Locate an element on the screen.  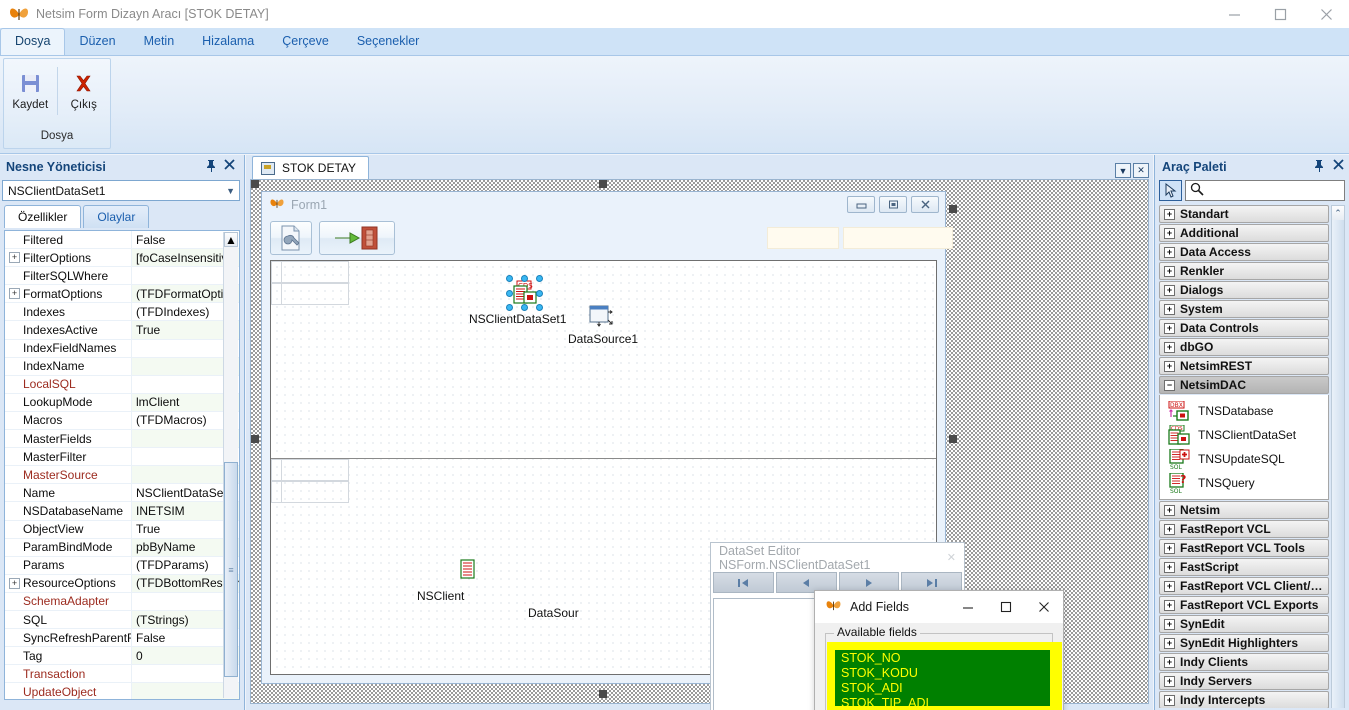
palette-category-netsimrest: + NetsimREST is located at coordinates (1244, 366).